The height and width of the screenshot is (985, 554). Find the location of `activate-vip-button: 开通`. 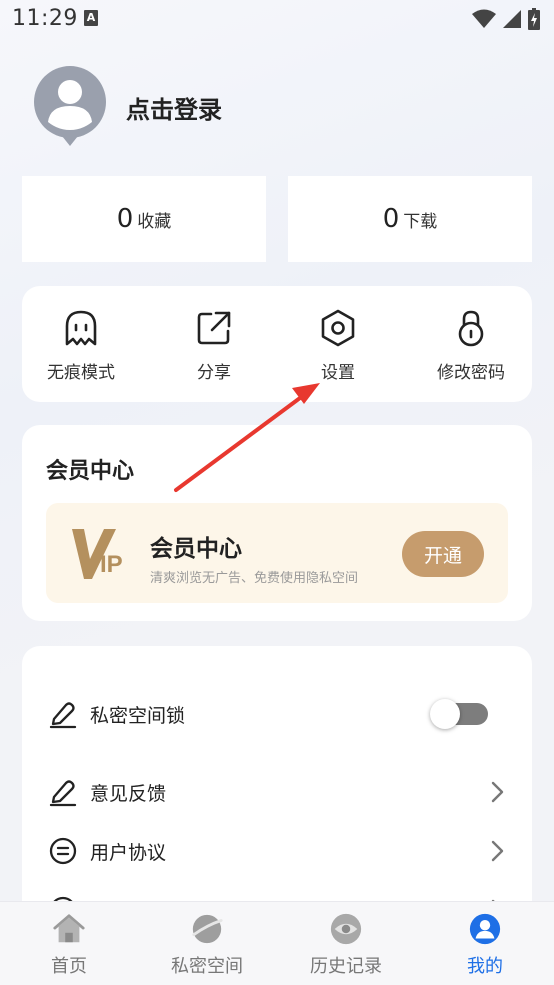

activate-vip-button: 开通 is located at coordinates (443, 554).